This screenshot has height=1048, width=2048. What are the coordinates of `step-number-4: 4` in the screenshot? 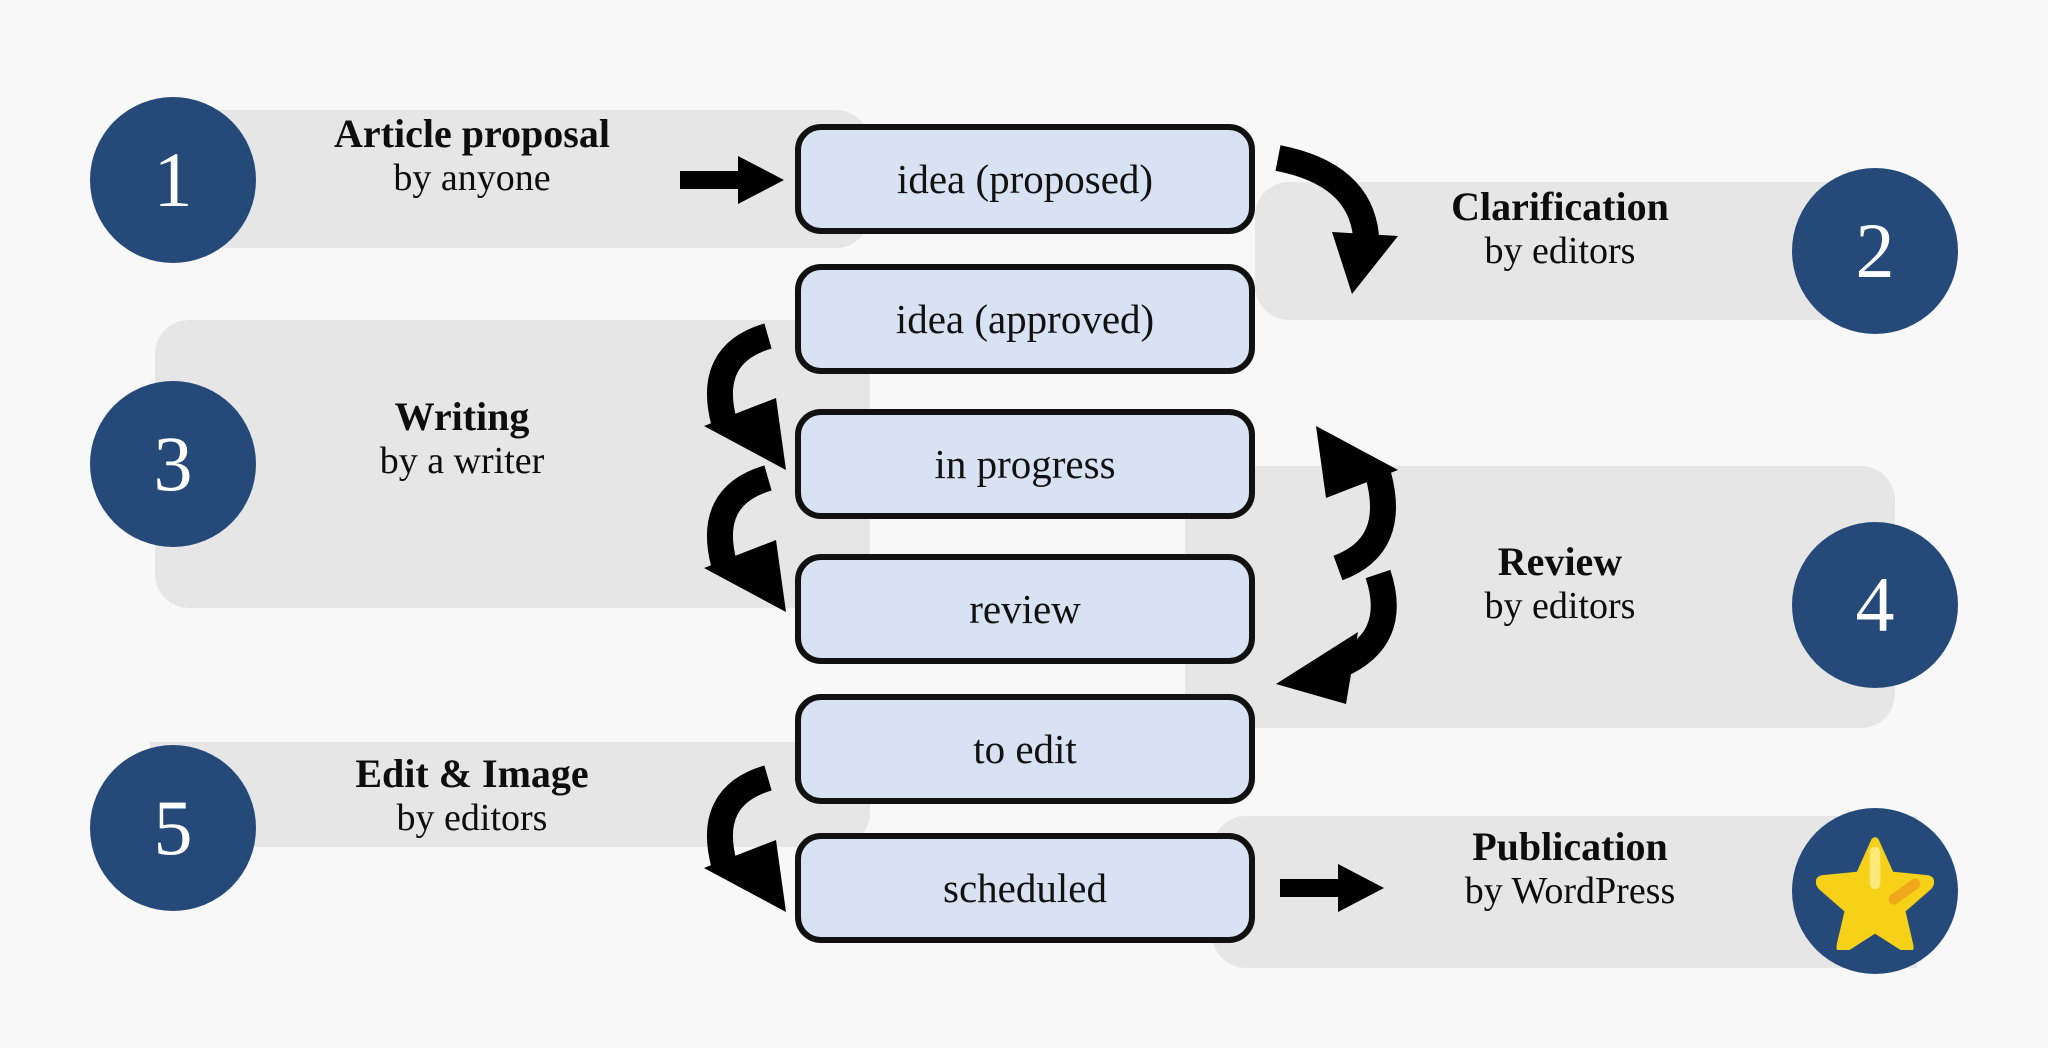 It's located at (1875, 604).